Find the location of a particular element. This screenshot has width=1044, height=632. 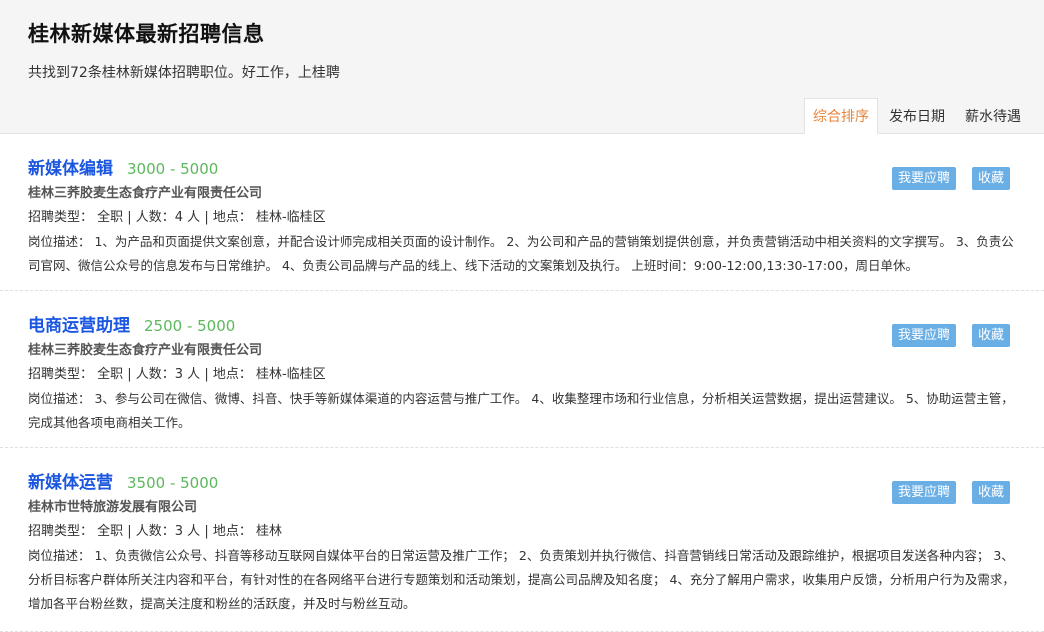

page-subtitle: 共找到72条桂林新媒体招聘职位。好工作，上桂聘 is located at coordinates (184, 73).